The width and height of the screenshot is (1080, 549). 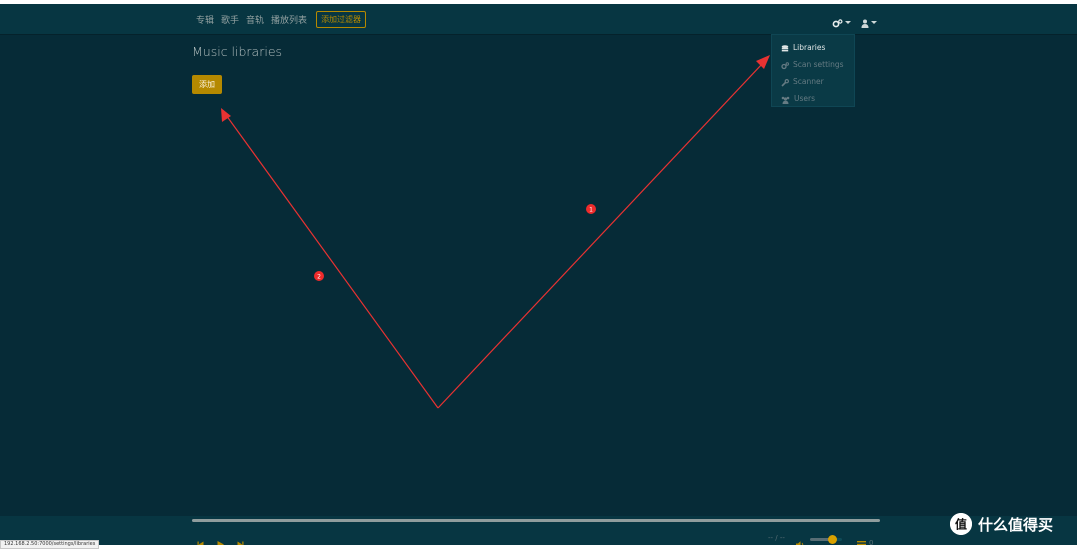 I want to click on volume-icon, so click(x=800, y=539).